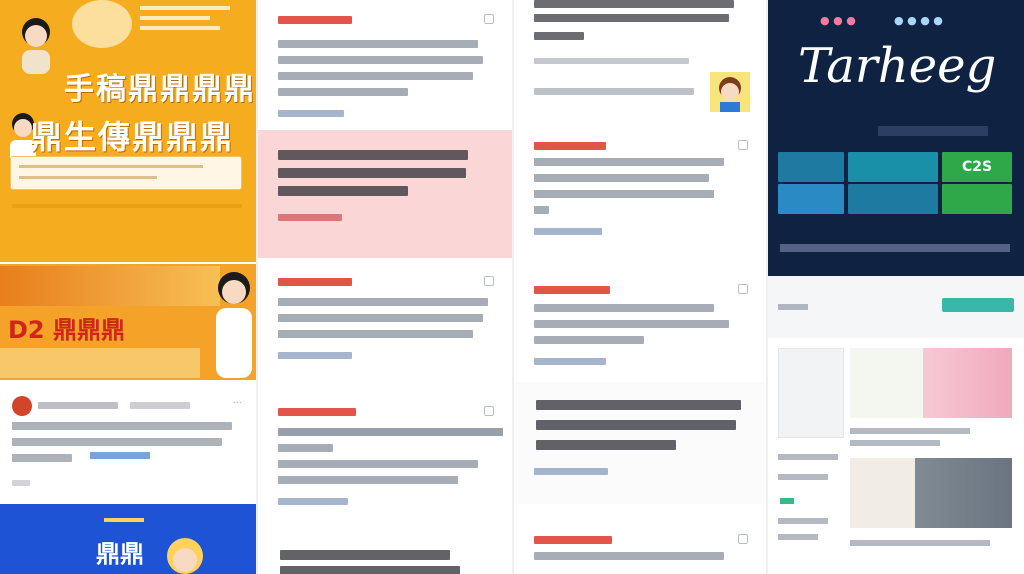  What do you see at coordinates (78, 405) in the screenshot?
I see `post-username` at bounding box center [78, 405].